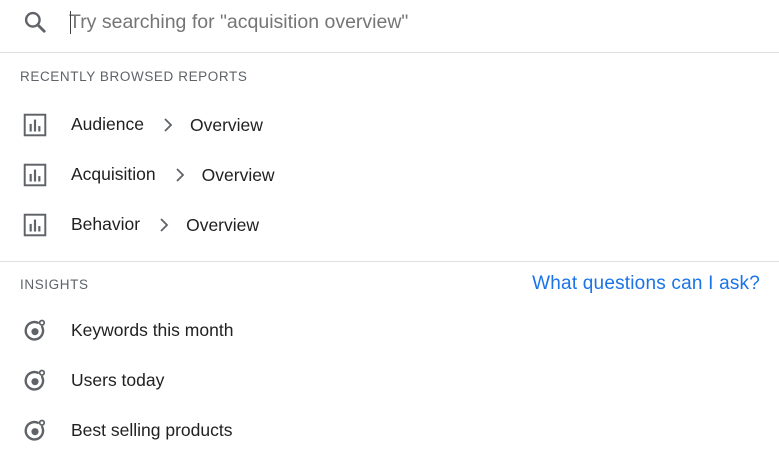 The width and height of the screenshot is (779, 461). What do you see at coordinates (389, 330) in the screenshot?
I see `insight-item-keywords: Keywords this month` at bounding box center [389, 330].